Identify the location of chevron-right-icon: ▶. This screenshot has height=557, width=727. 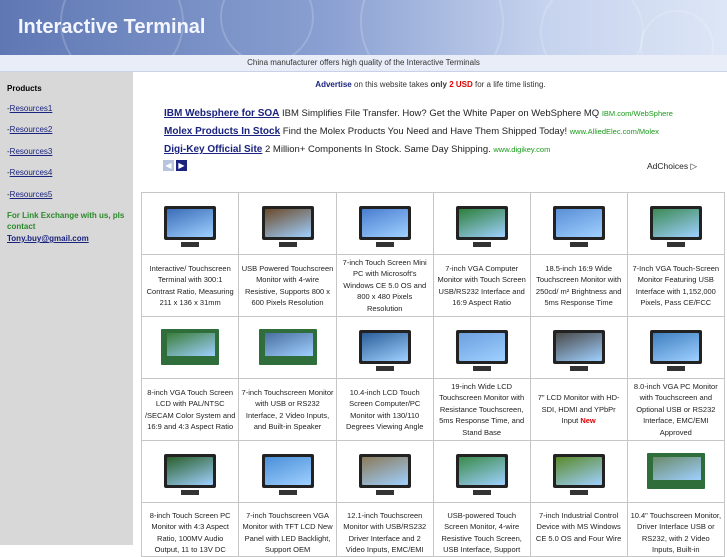
(181, 165).